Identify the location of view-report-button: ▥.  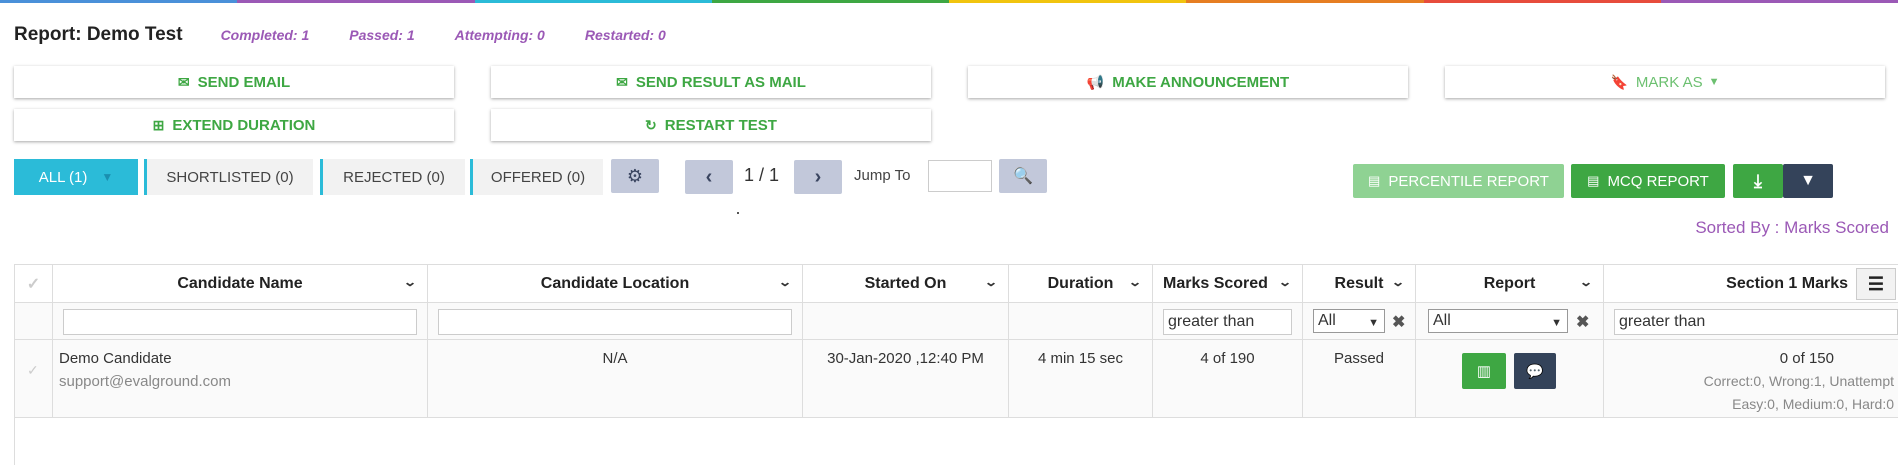
(1484, 371).